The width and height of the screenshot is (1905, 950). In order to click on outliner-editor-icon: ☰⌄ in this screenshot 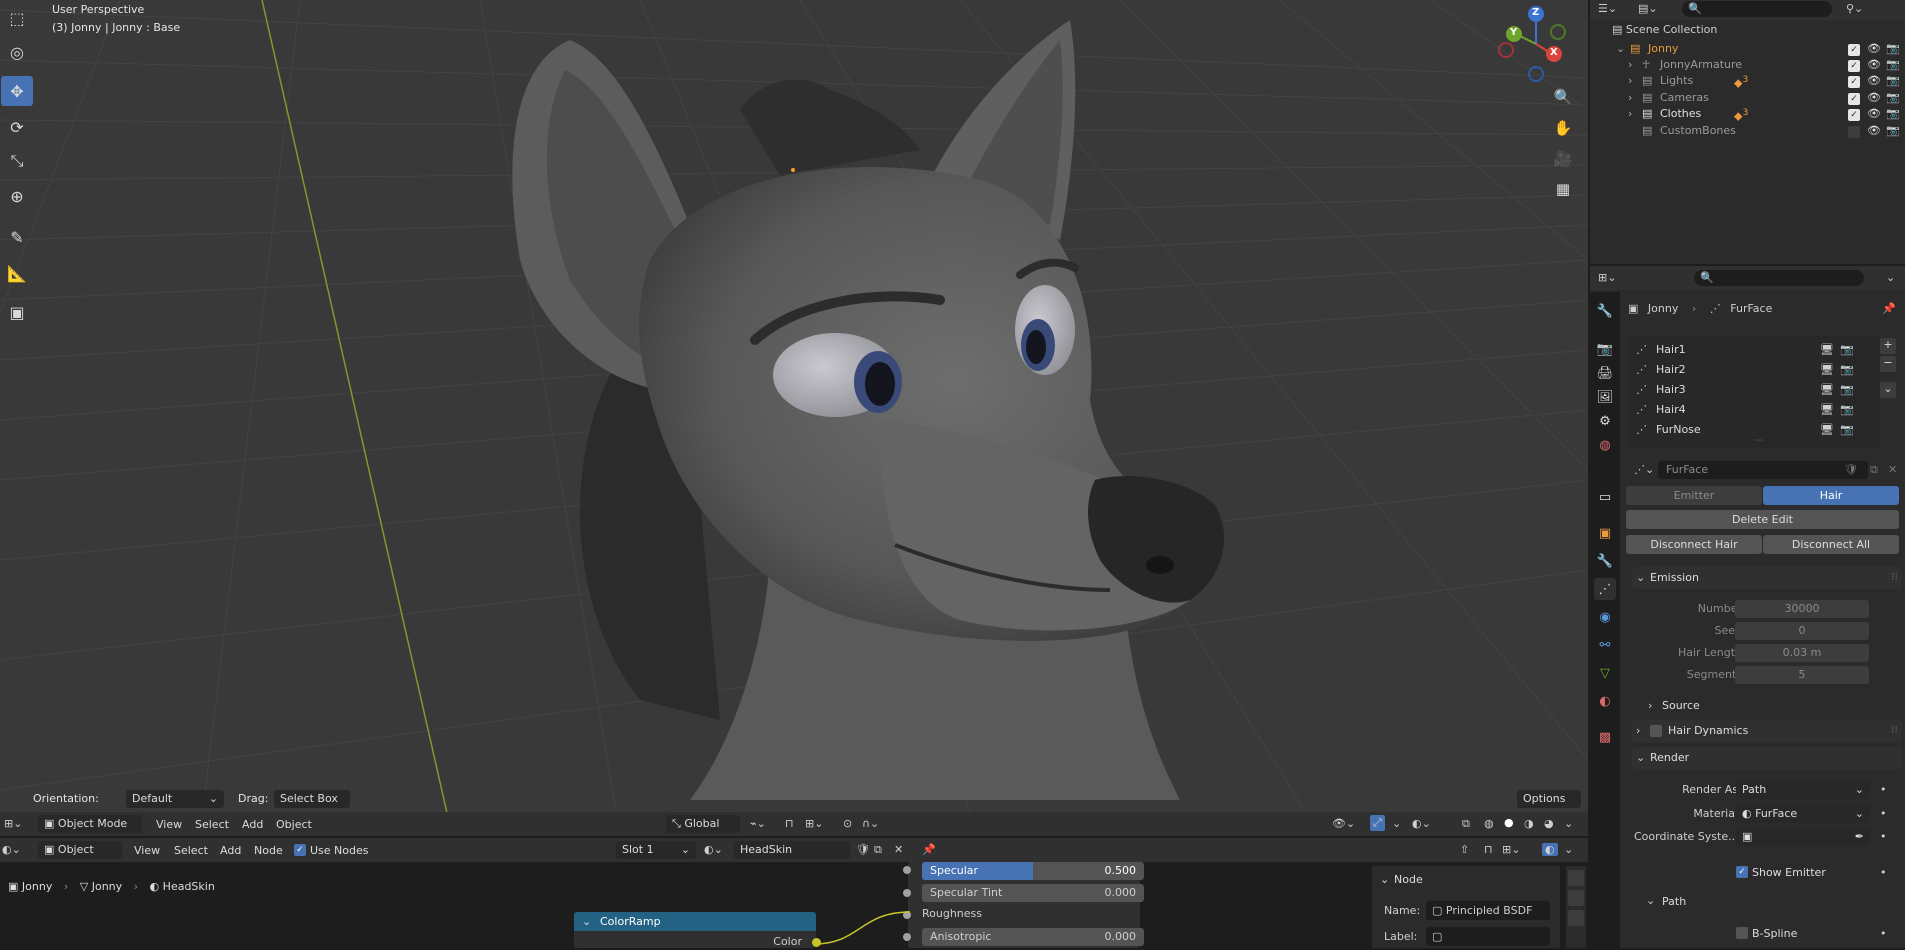, I will do `click(1607, 8)`.